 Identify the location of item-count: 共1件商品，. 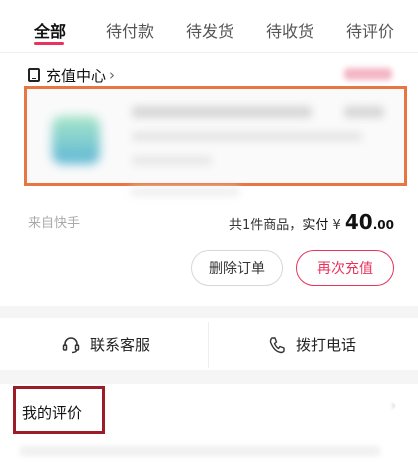
(266, 225).